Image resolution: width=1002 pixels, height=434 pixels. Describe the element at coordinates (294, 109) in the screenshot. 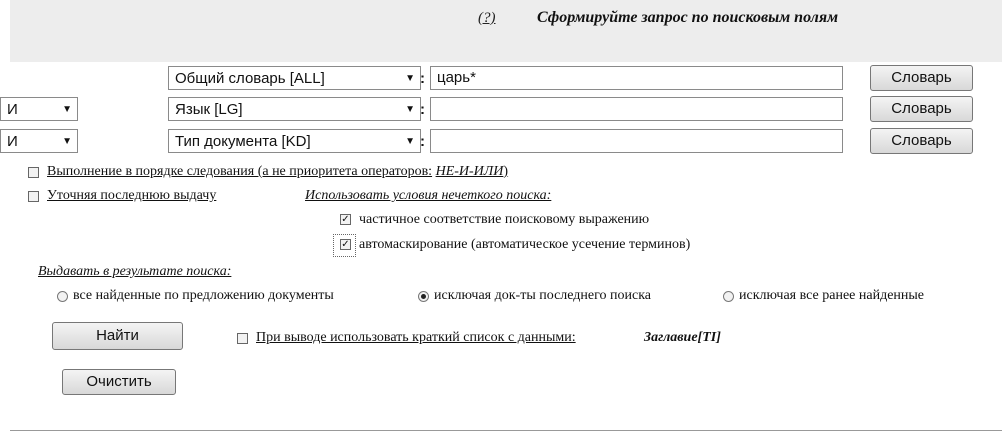

I see `field-select-2: Язык [LG] ▼` at that location.